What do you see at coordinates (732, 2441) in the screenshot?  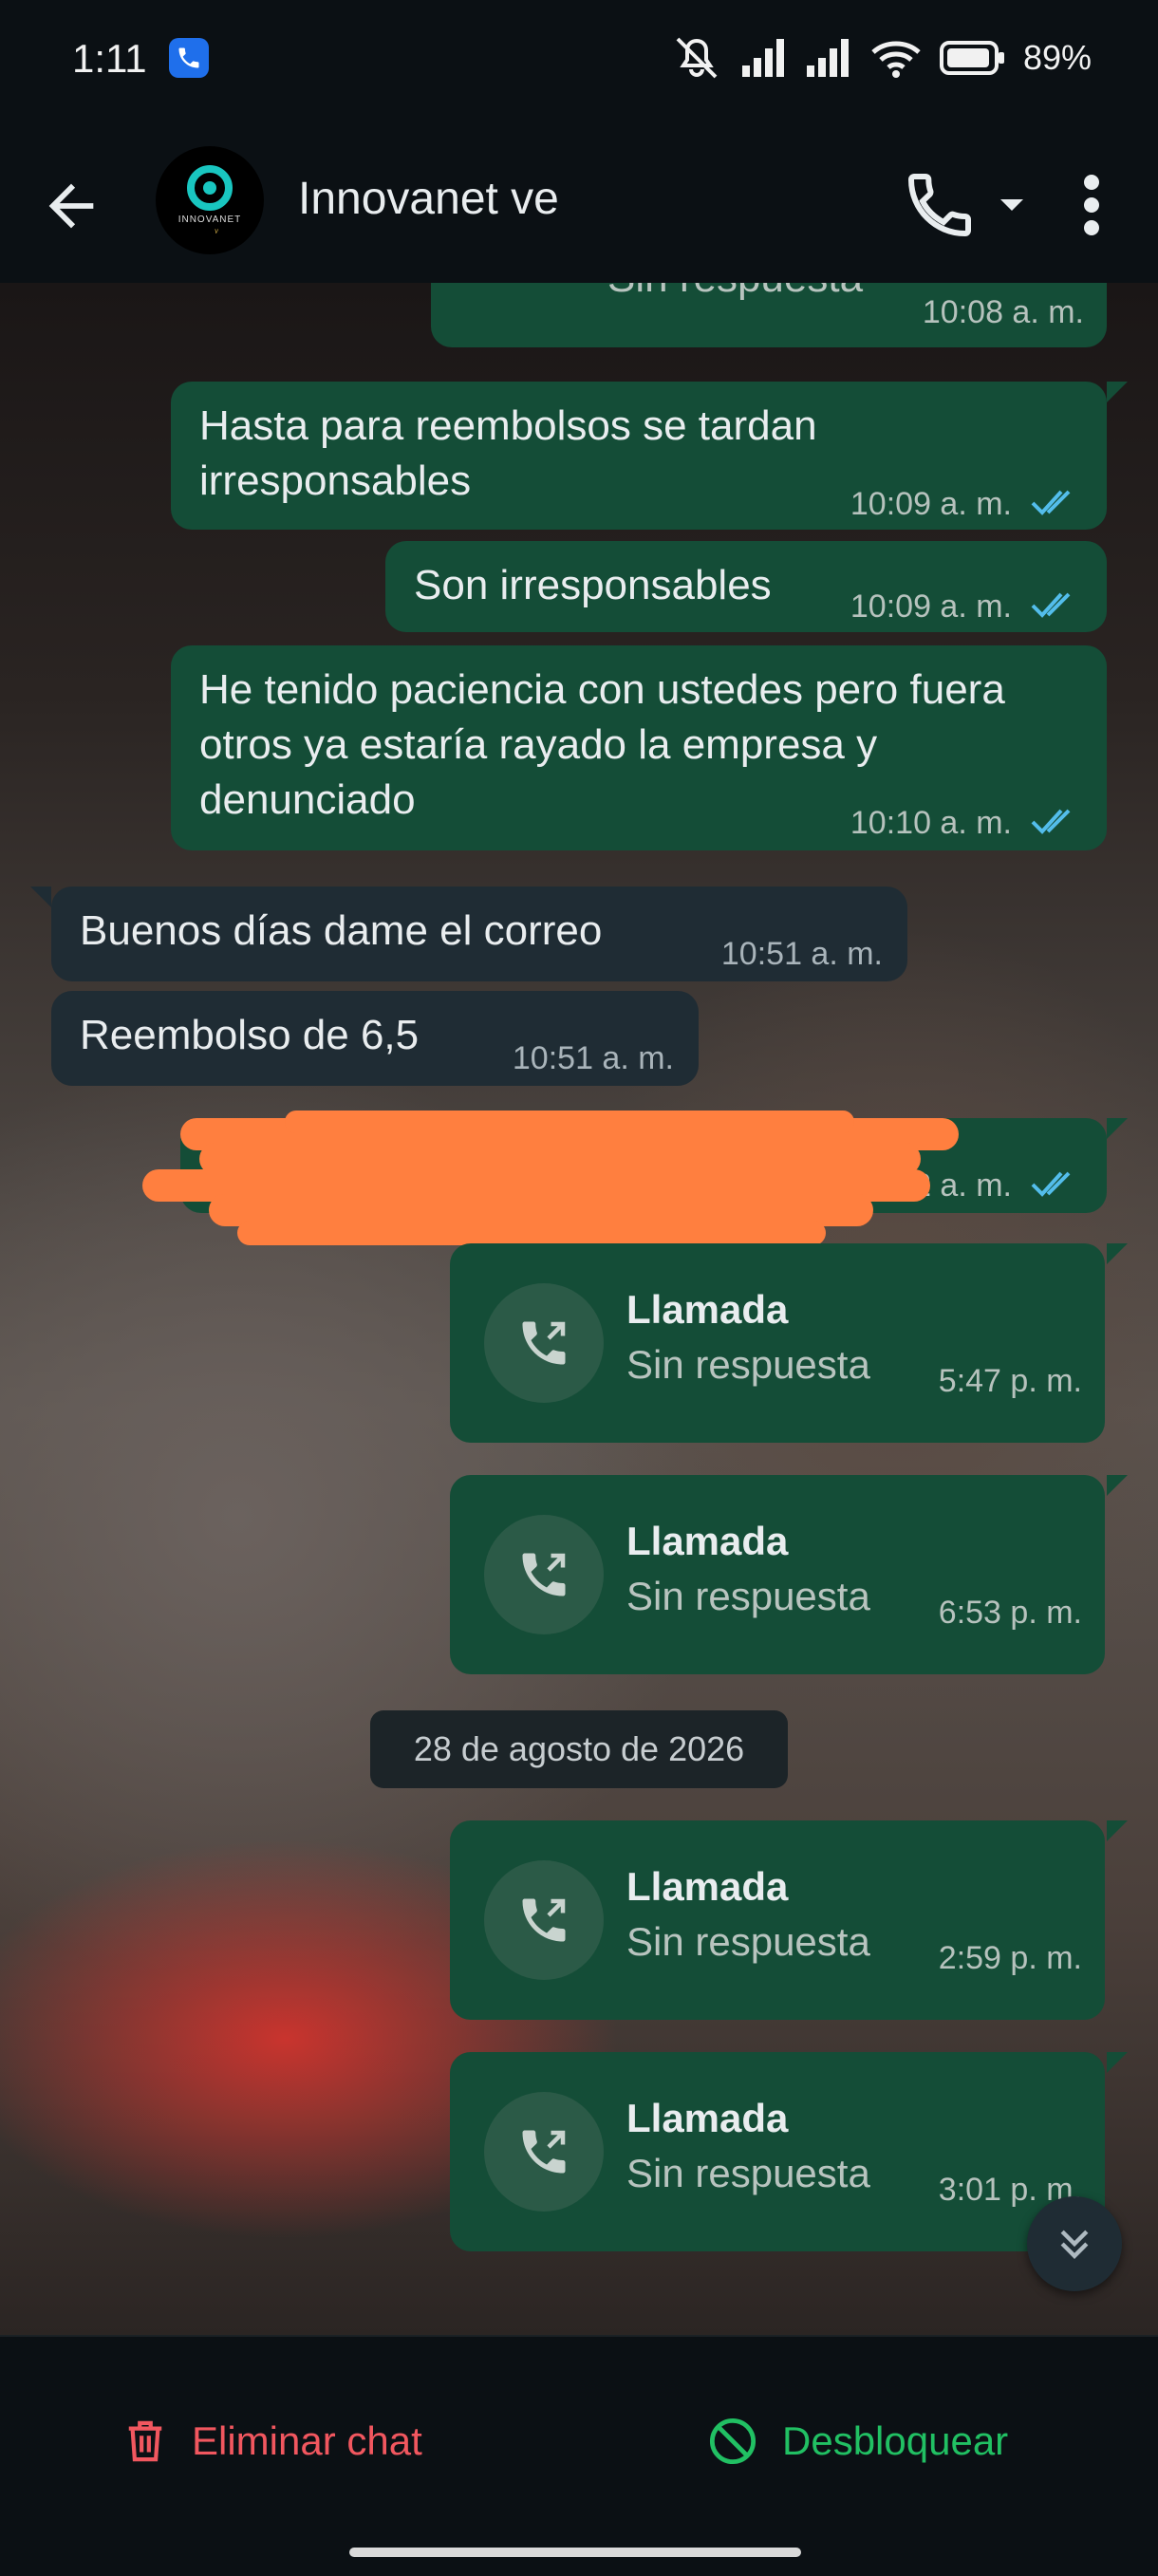 I see `block-icon` at bounding box center [732, 2441].